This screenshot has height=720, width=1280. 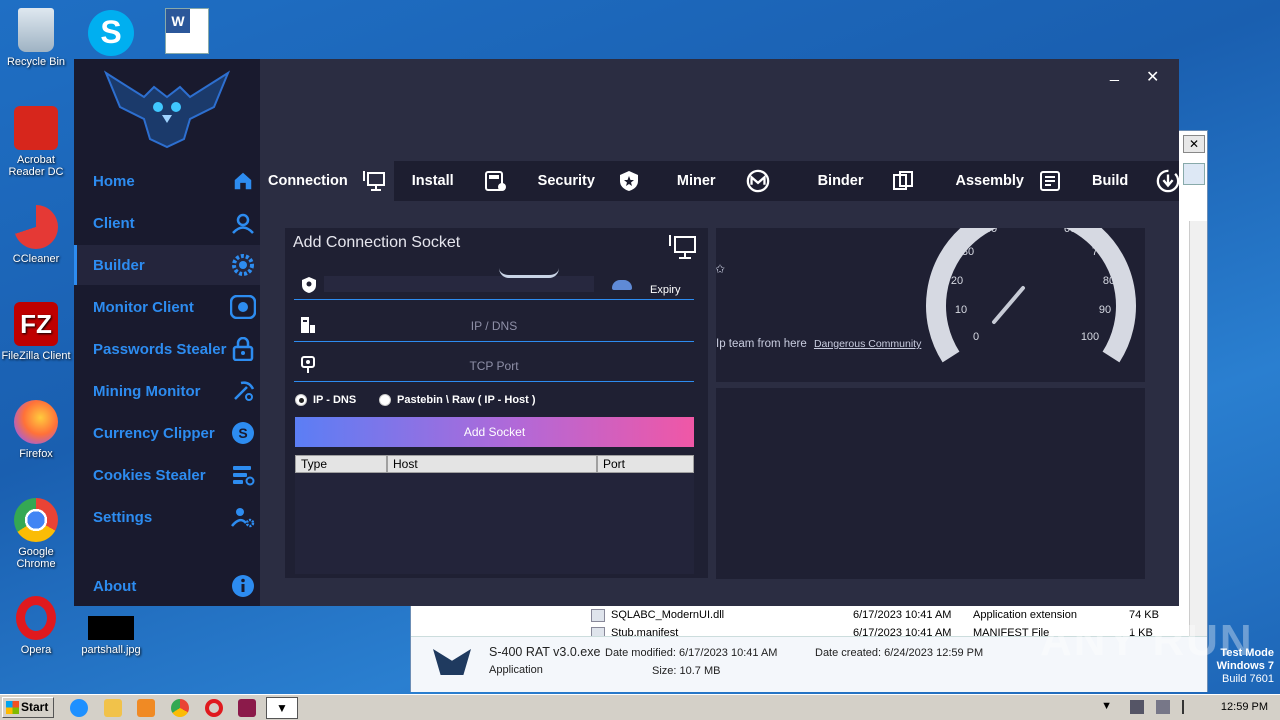 What do you see at coordinates (114, 223) in the screenshot?
I see `nav-label: Client` at bounding box center [114, 223].